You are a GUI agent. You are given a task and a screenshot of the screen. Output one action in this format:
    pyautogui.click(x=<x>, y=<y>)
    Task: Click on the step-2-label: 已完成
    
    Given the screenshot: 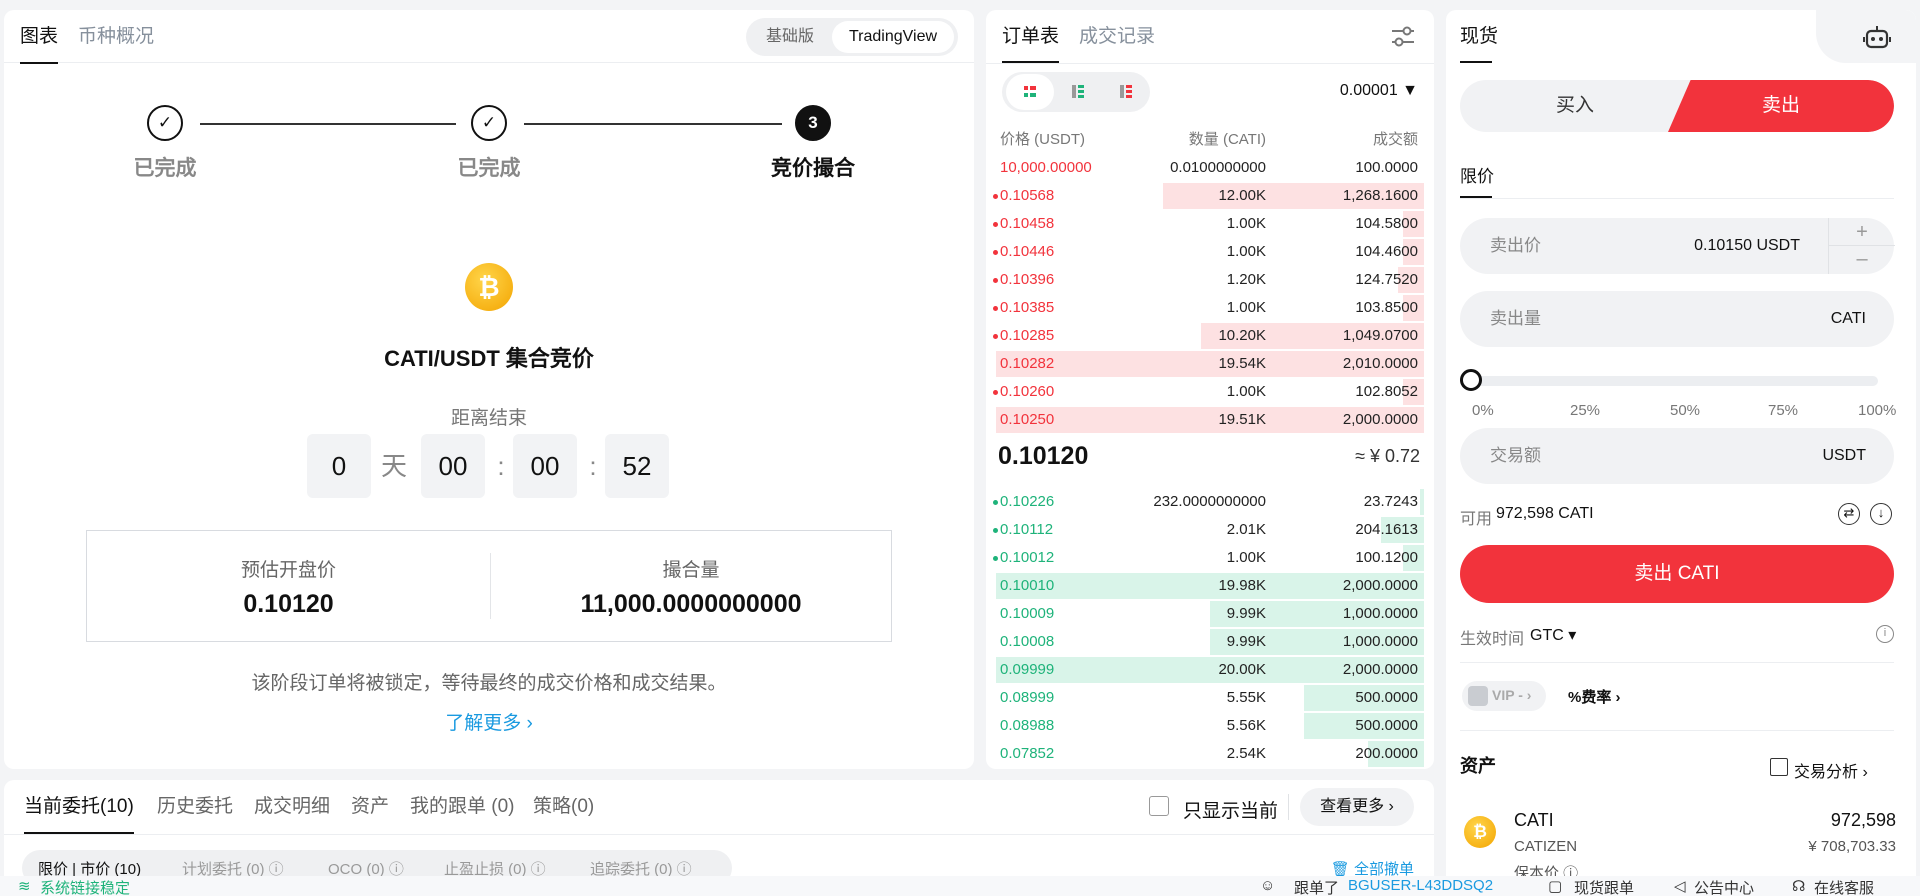 What is the action you would take?
    pyautogui.click(x=489, y=168)
    